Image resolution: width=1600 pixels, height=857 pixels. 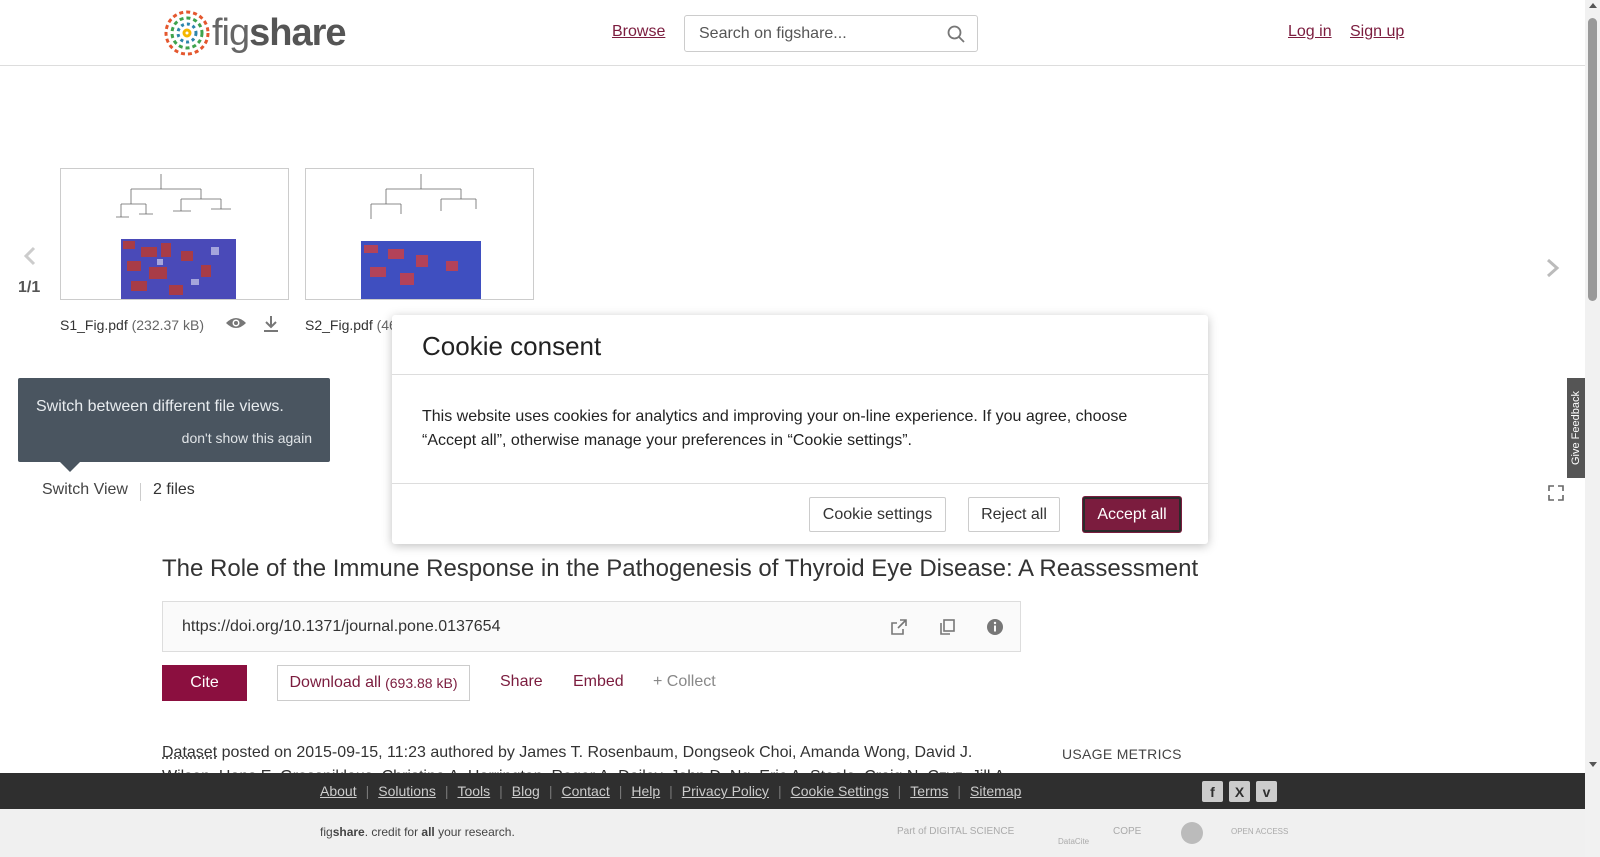 What do you see at coordinates (947, 629) in the screenshot?
I see `copy-icon` at bounding box center [947, 629].